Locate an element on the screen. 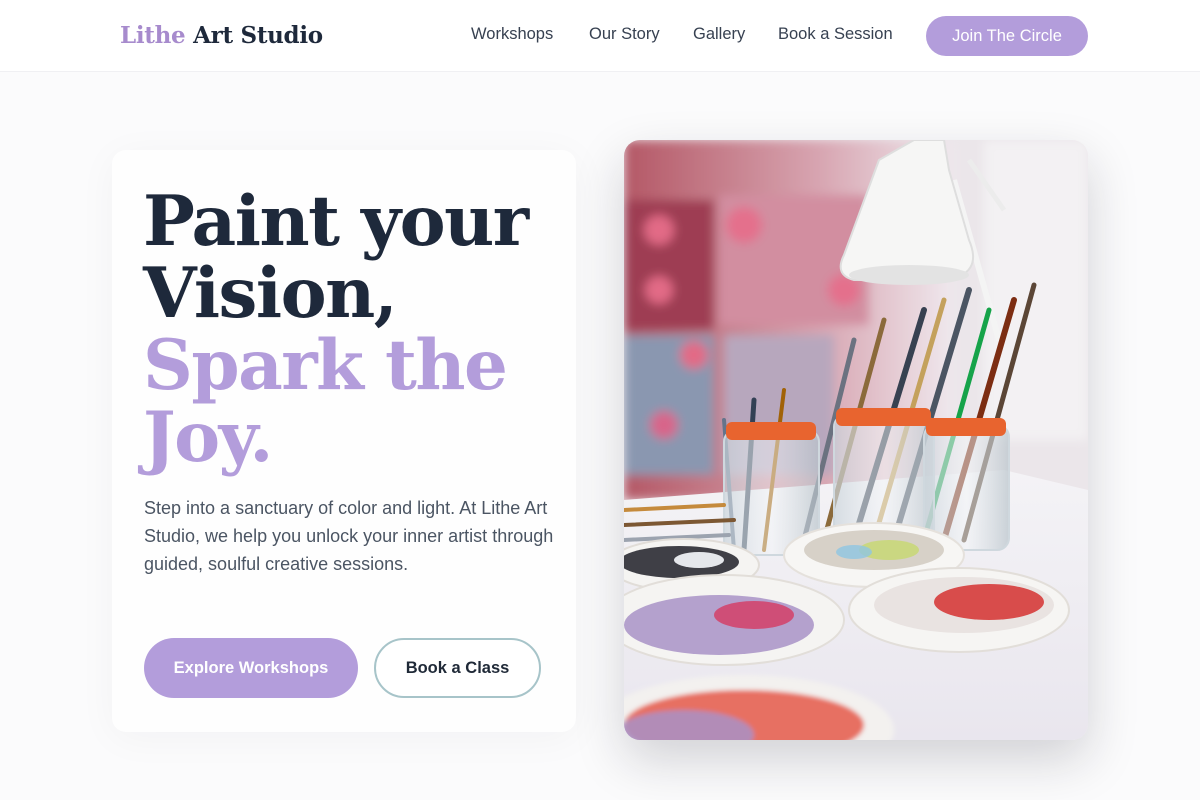  nav-gallery: Gallery is located at coordinates (719, 34).